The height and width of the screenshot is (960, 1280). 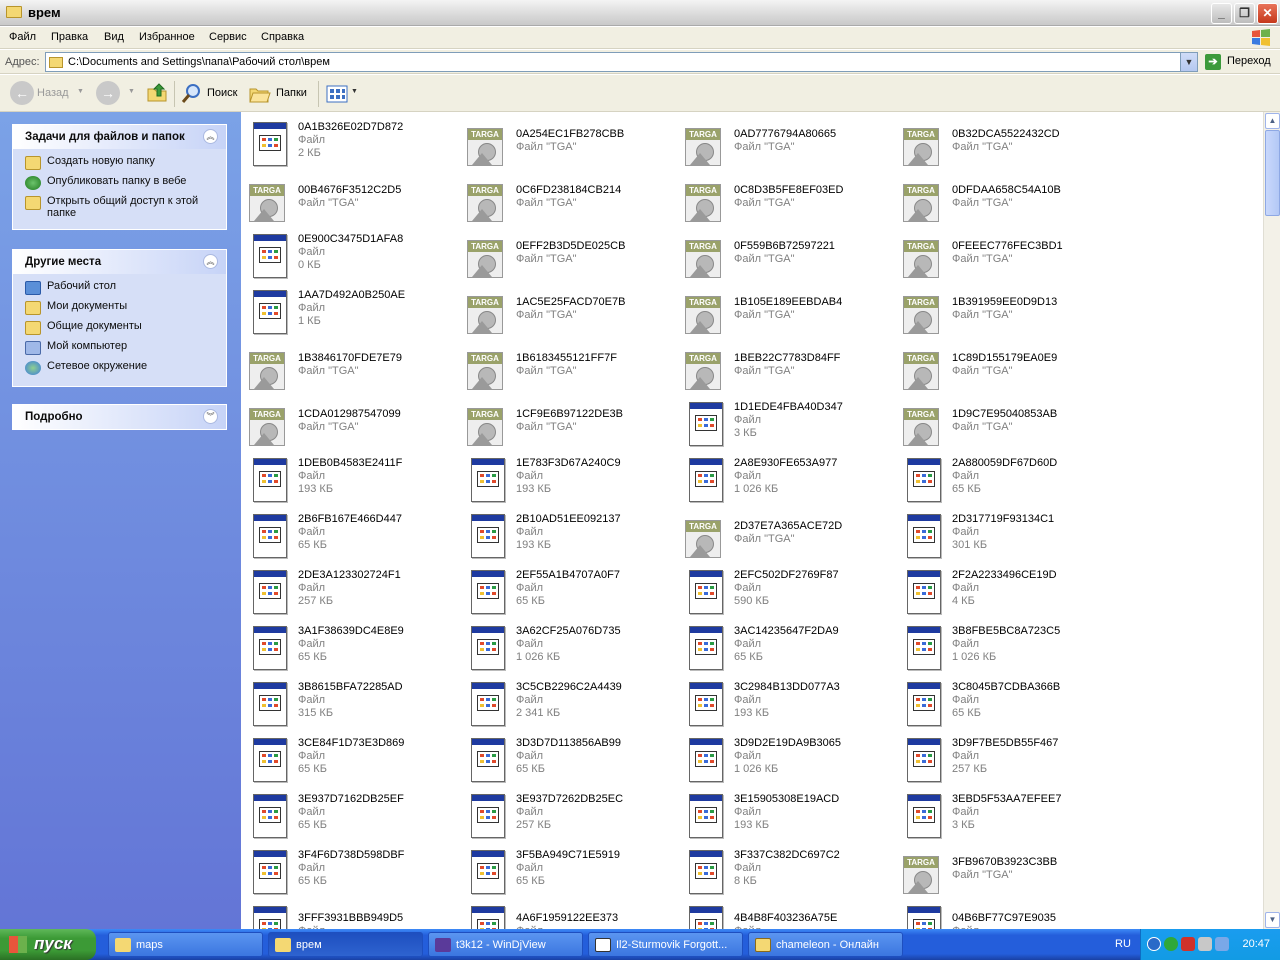 I want to click on file-item: TARGA 1CDA012987547099 Файл "TGA", so click(x=350, y=424).